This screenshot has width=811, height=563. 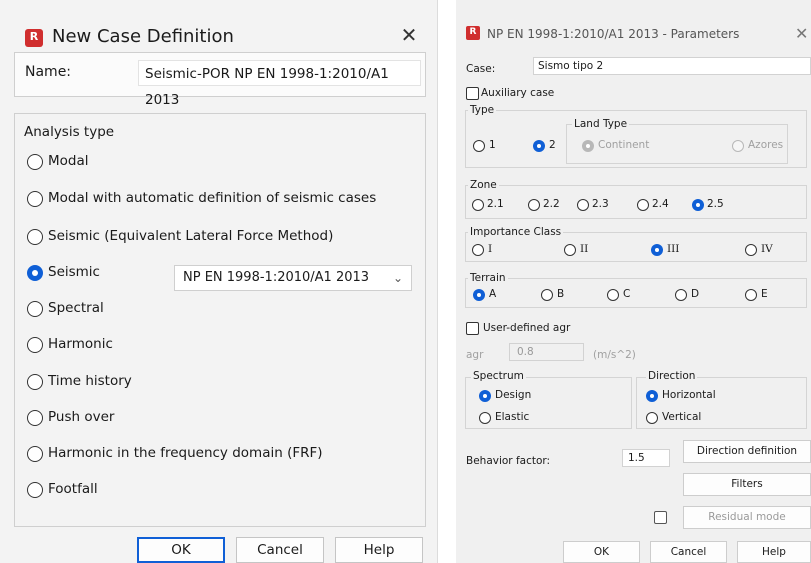 What do you see at coordinates (472, 328) in the screenshot?
I see `user-defined-agr-checkbox` at bounding box center [472, 328].